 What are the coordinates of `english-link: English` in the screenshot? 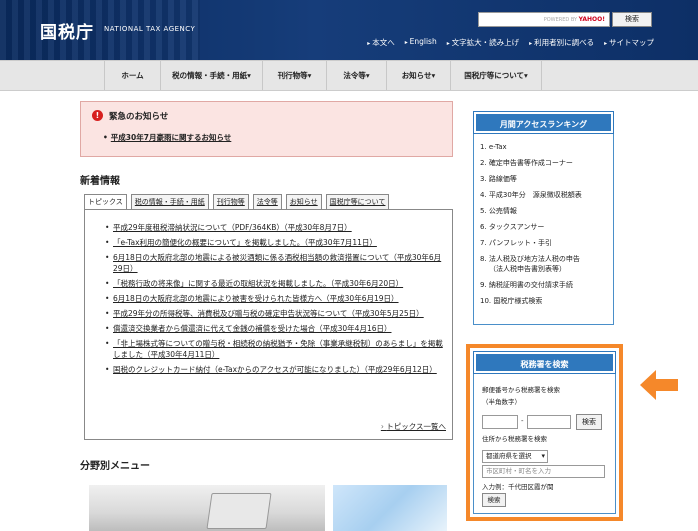 It's located at (421, 42).